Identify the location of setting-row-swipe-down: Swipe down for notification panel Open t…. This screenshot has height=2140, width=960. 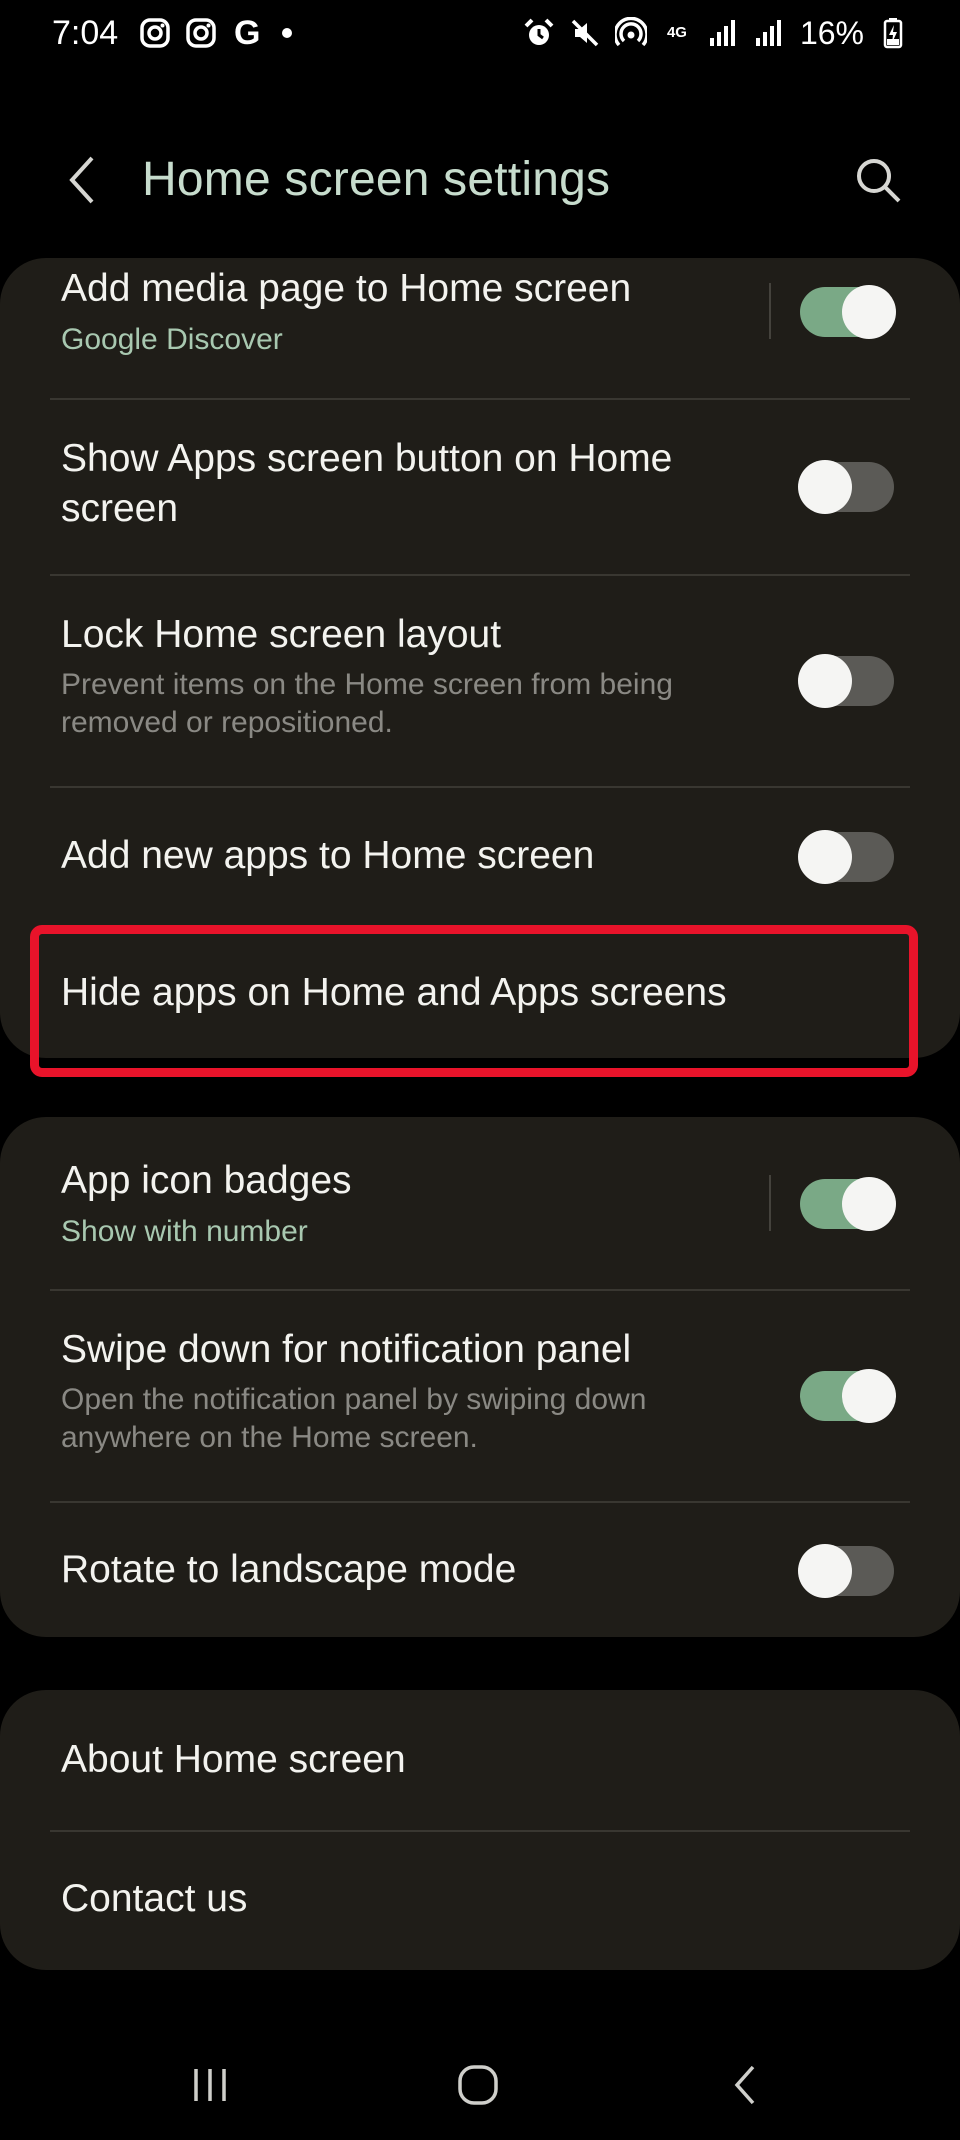
(480, 1396).